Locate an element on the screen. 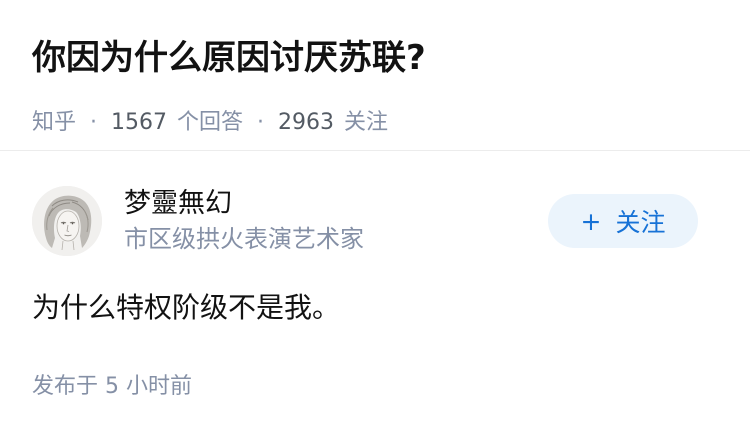 The image size is (750, 438). avatar is located at coordinates (67, 221).